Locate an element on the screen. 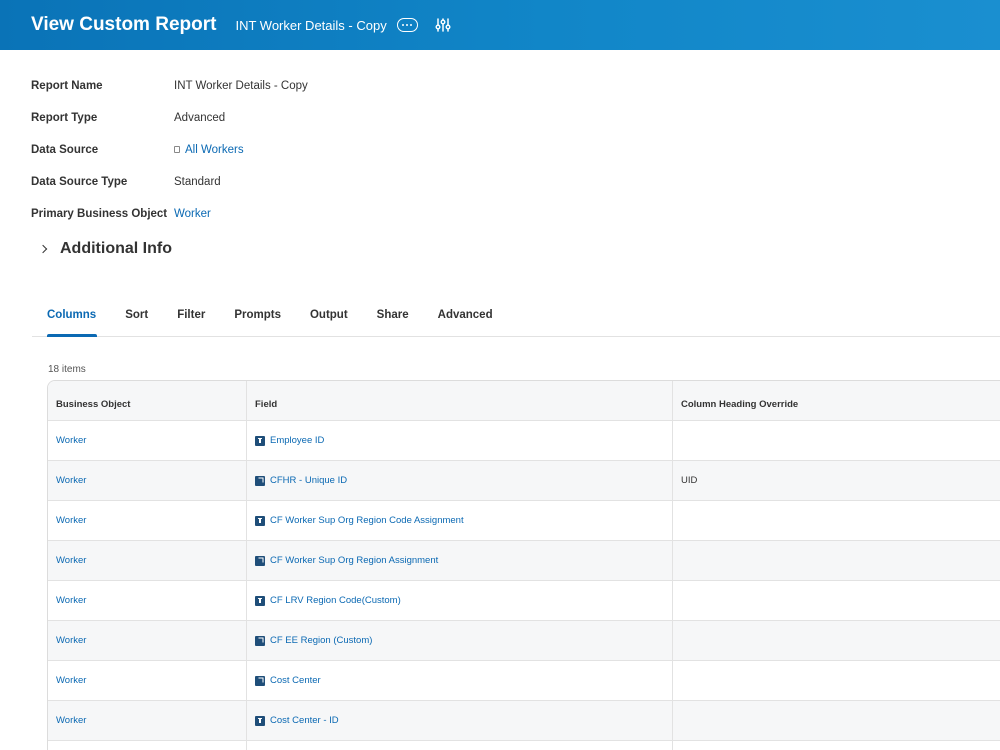 Image resolution: width=1000 pixels, height=750 pixels. info-row-report-type: Report Type Advanced is located at coordinates (169, 118).